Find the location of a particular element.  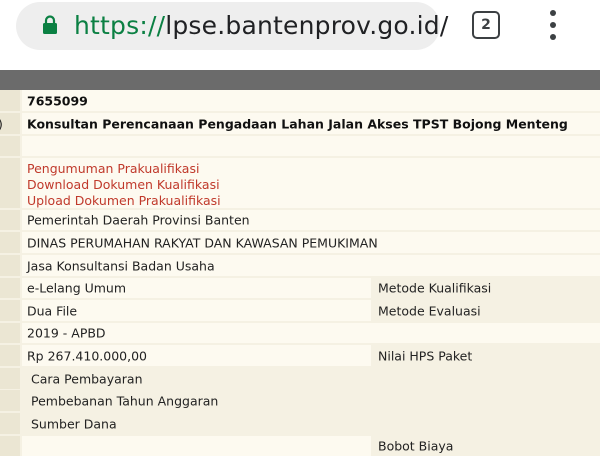

nilai-hps-label: Nilai HPS Paket is located at coordinates (425, 355).